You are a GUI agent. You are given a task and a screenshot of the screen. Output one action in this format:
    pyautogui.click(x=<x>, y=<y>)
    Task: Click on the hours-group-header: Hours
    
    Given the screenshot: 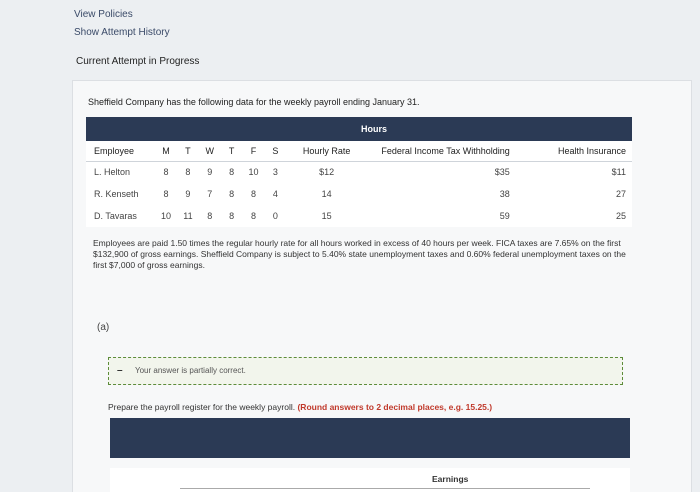 What is the action you would take?
    pyautogui.click(x=359, y=129)
    